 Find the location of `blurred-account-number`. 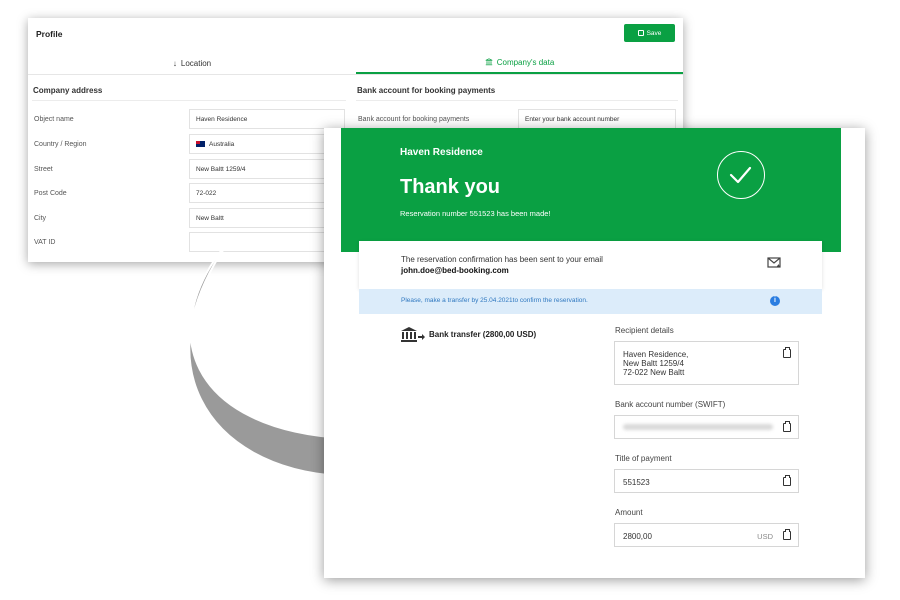

blurred-account-number is located at coordinates (698, 427).